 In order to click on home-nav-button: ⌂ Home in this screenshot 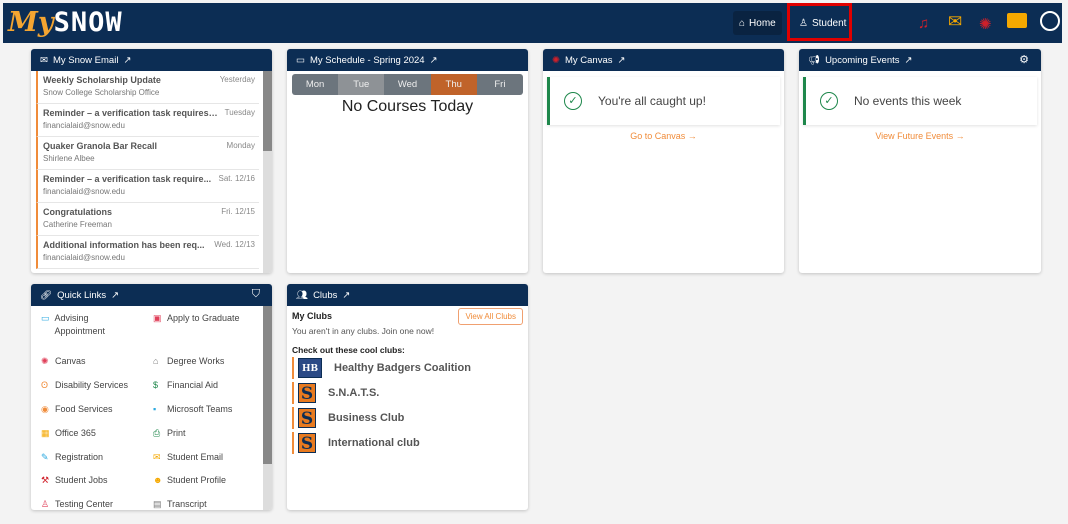, I will do `click(757, 23)`.